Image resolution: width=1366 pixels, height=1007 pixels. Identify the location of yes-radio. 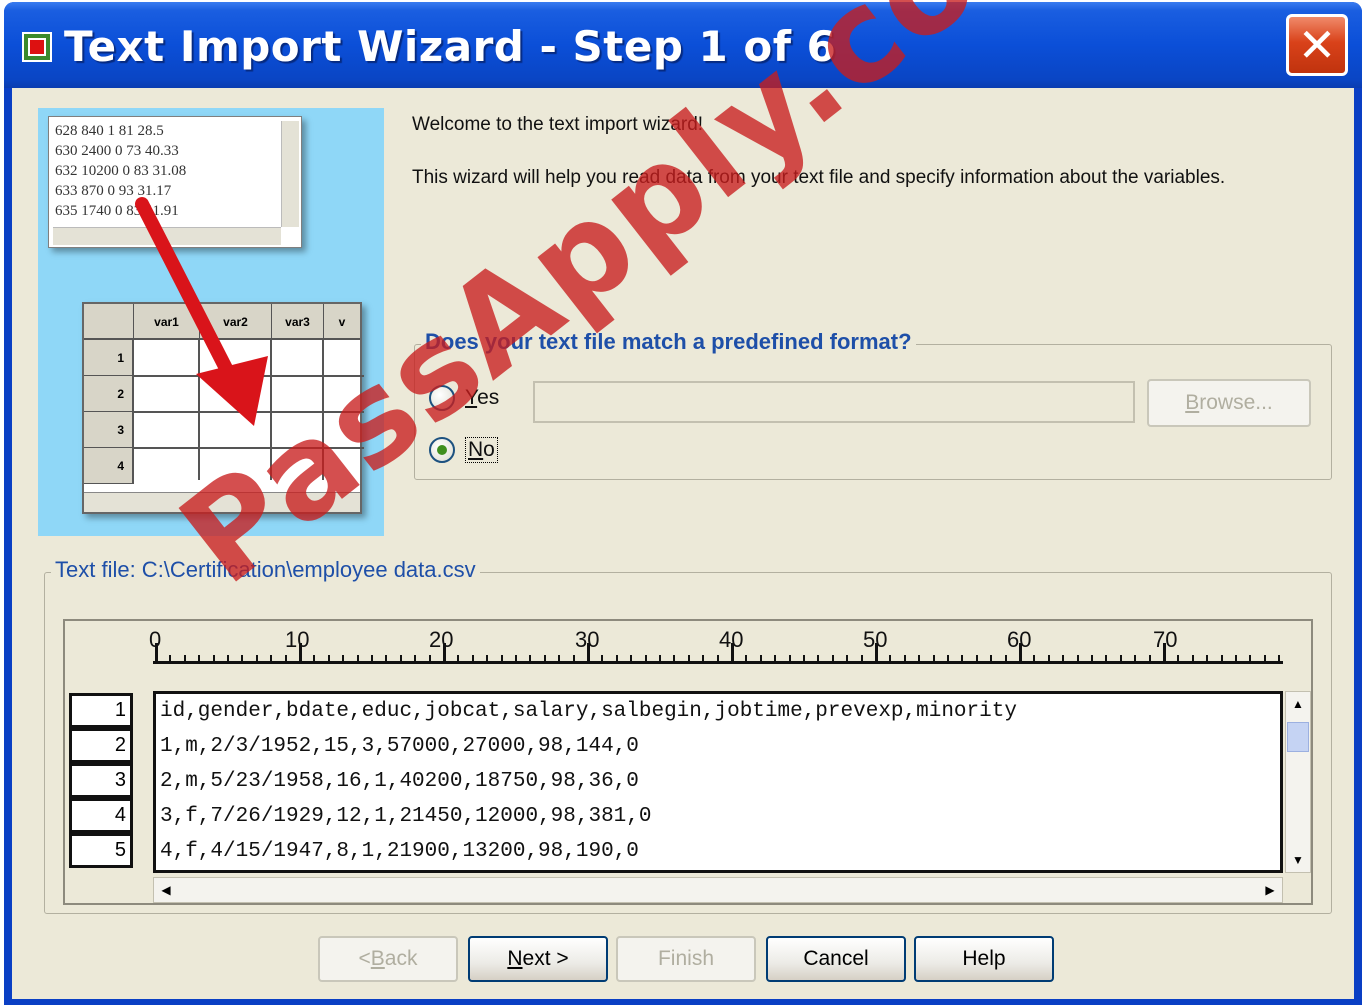
(442, 398).